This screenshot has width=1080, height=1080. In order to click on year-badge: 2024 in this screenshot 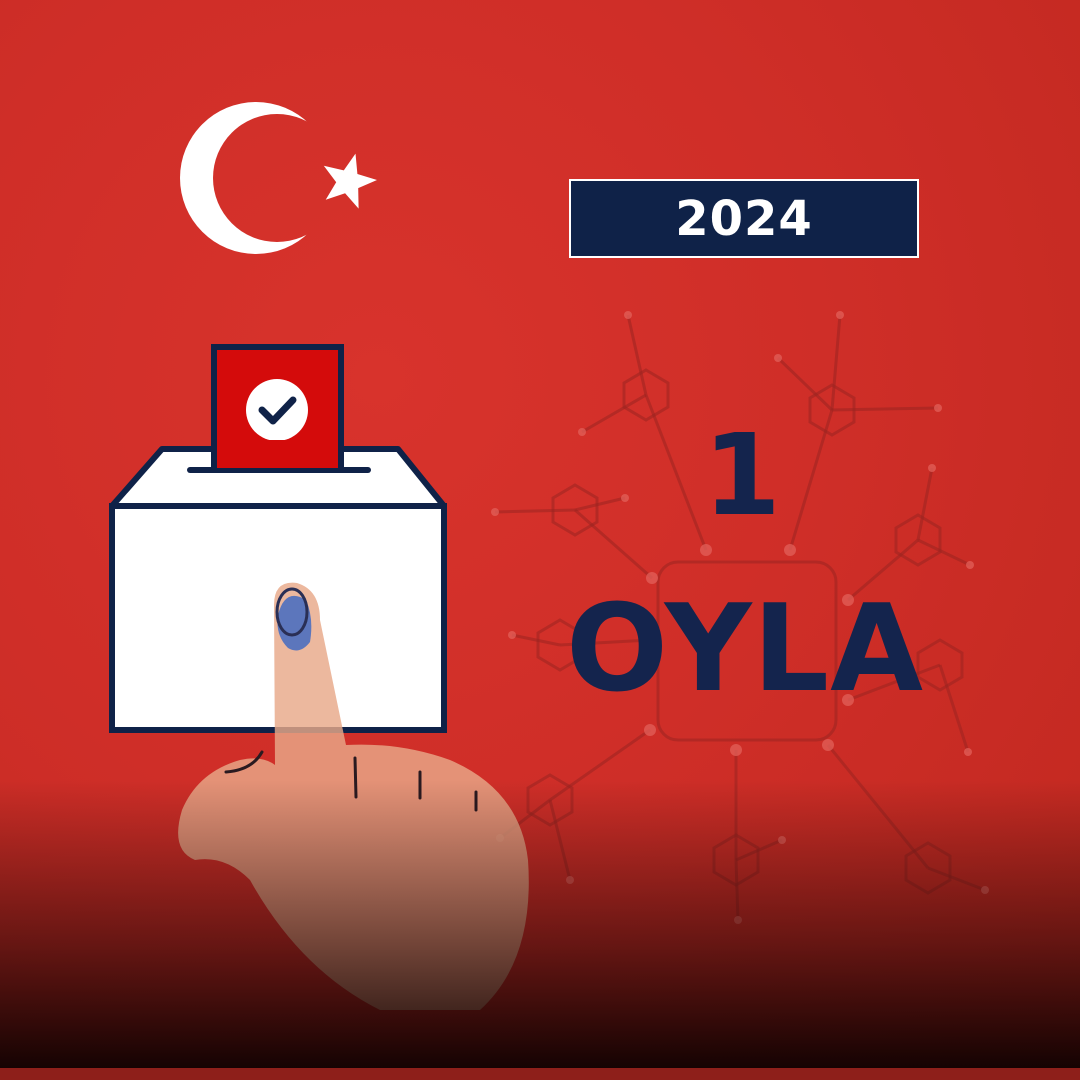, I will do `click(744, 218)`.